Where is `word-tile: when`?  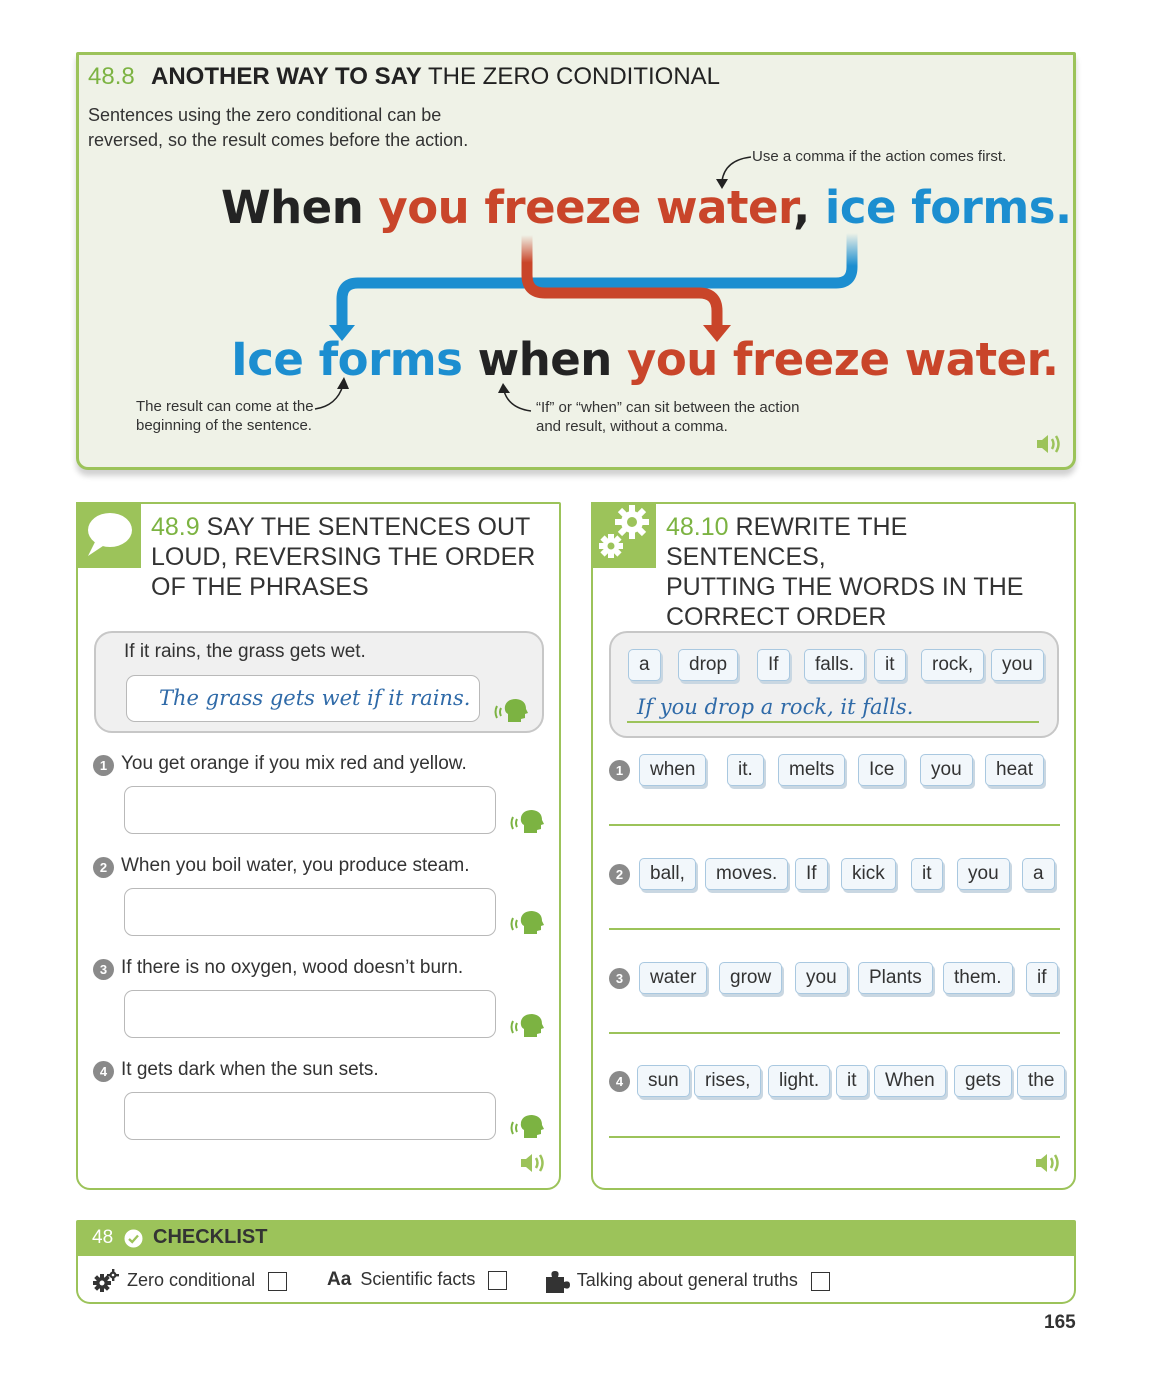
word-tile: when is located at coordinates (673, 770).